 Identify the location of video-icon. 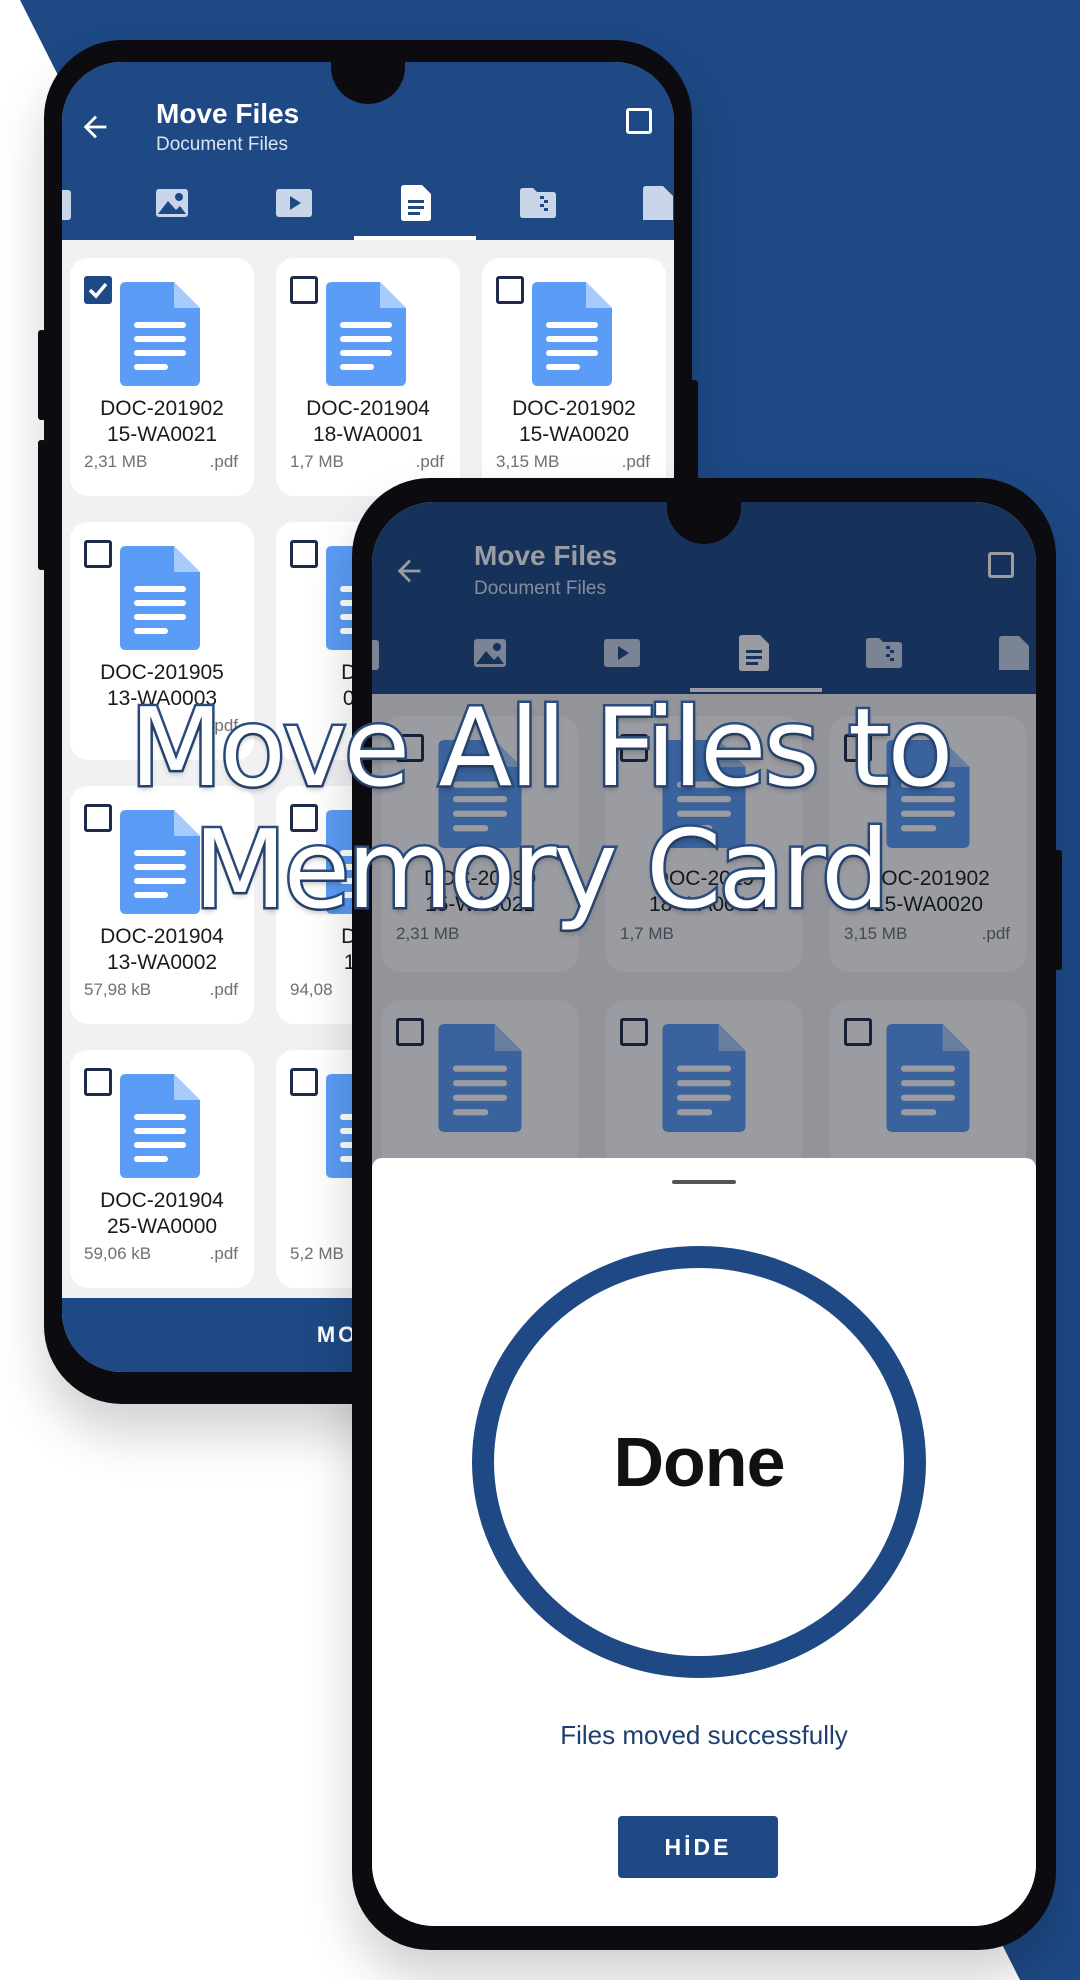
(294, 205).